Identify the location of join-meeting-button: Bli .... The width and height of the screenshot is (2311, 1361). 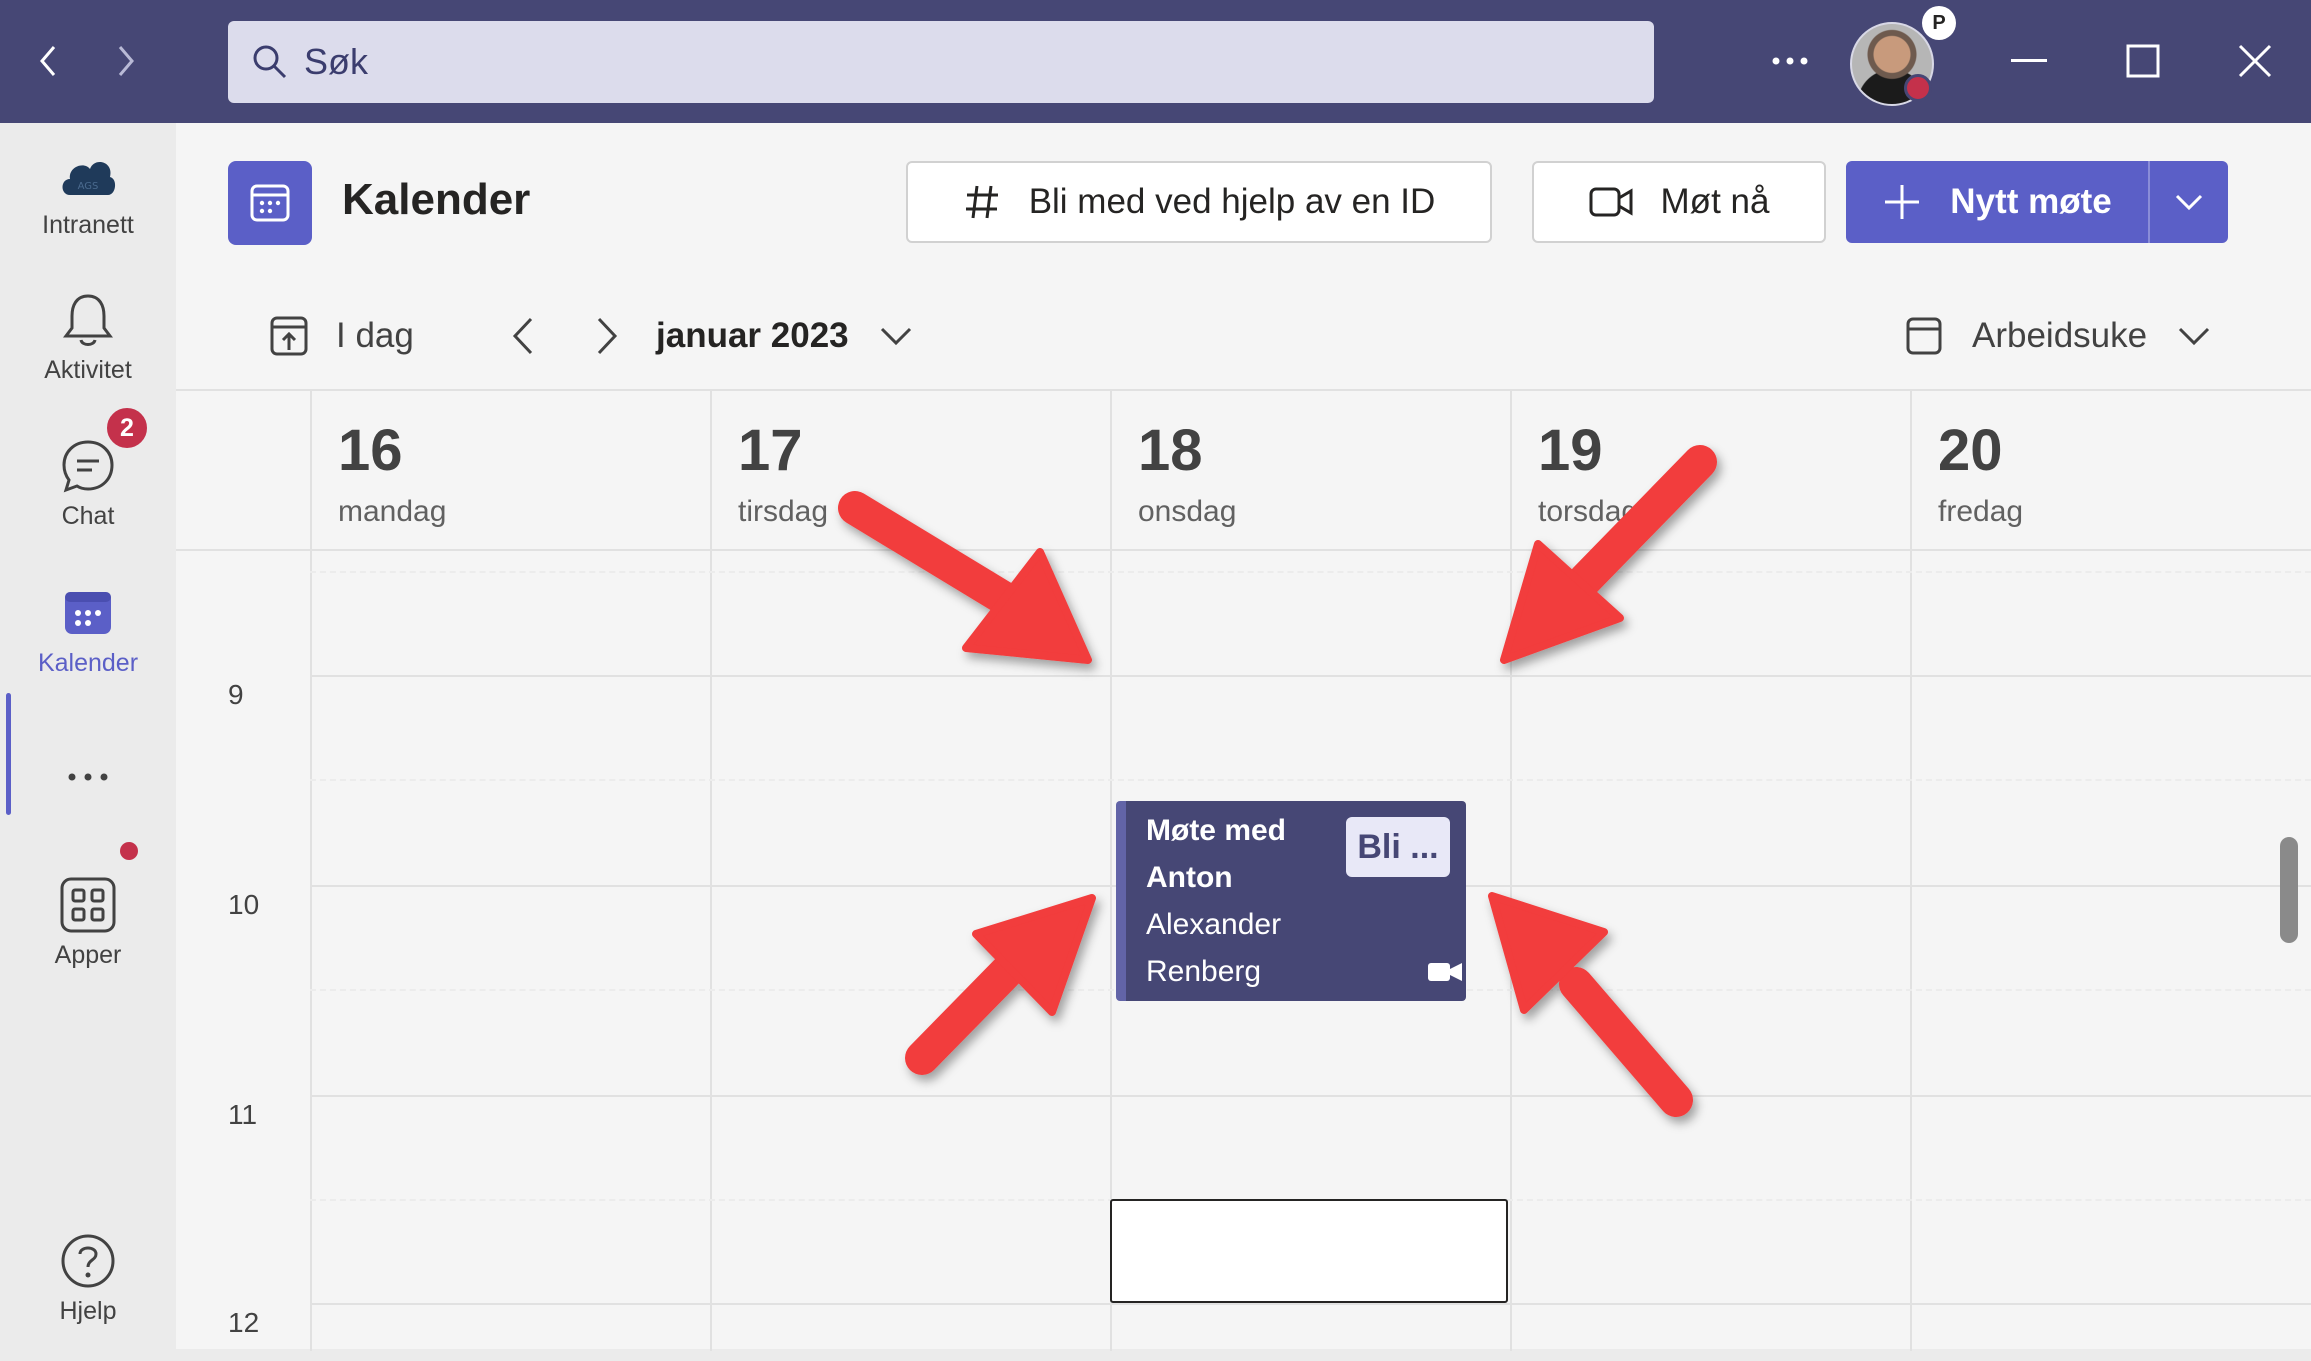
(1398, 847).